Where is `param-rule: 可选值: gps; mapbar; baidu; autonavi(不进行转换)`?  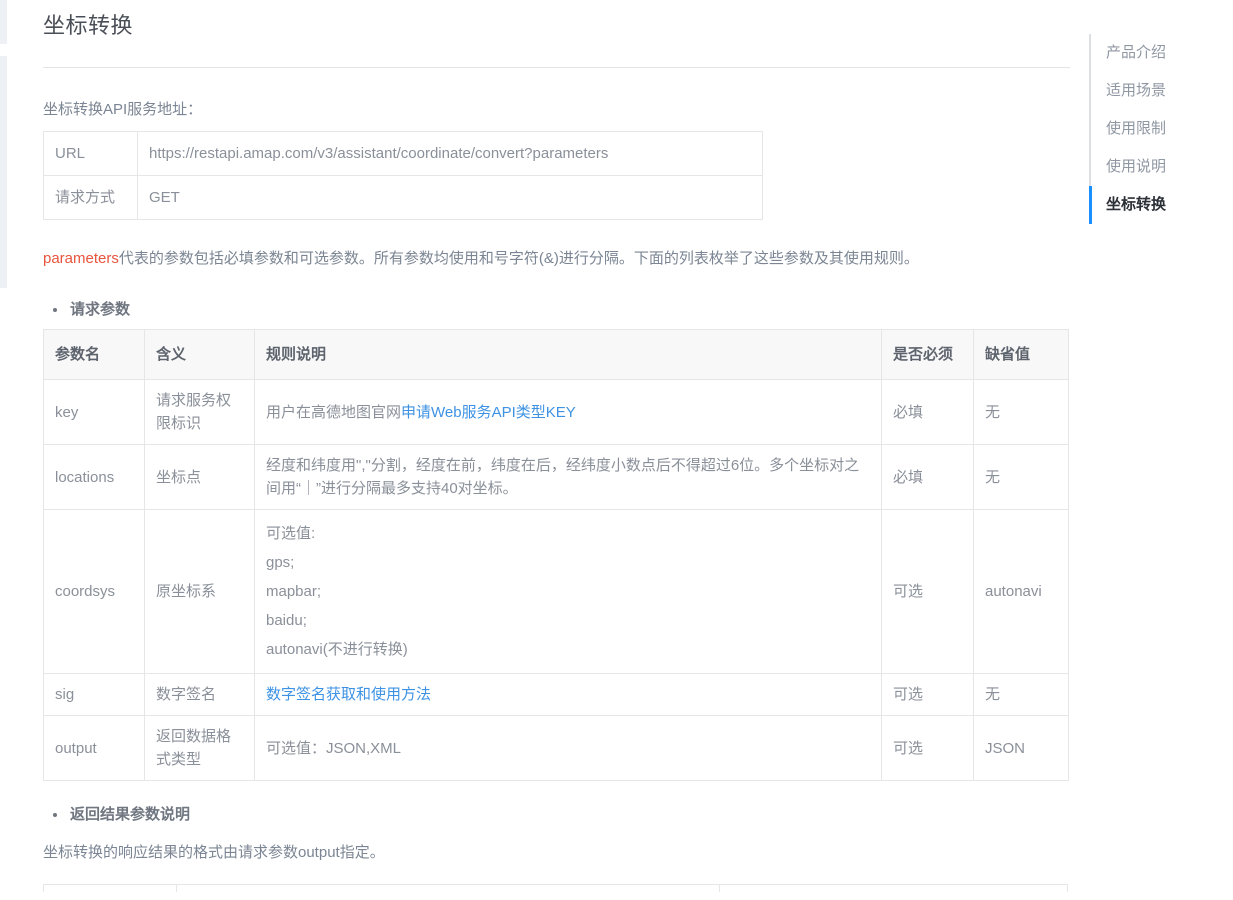
param-rule: 可选值: gps; mapbar; baidu; autonavi(不进行转换) is located at coordinates (568, 591).